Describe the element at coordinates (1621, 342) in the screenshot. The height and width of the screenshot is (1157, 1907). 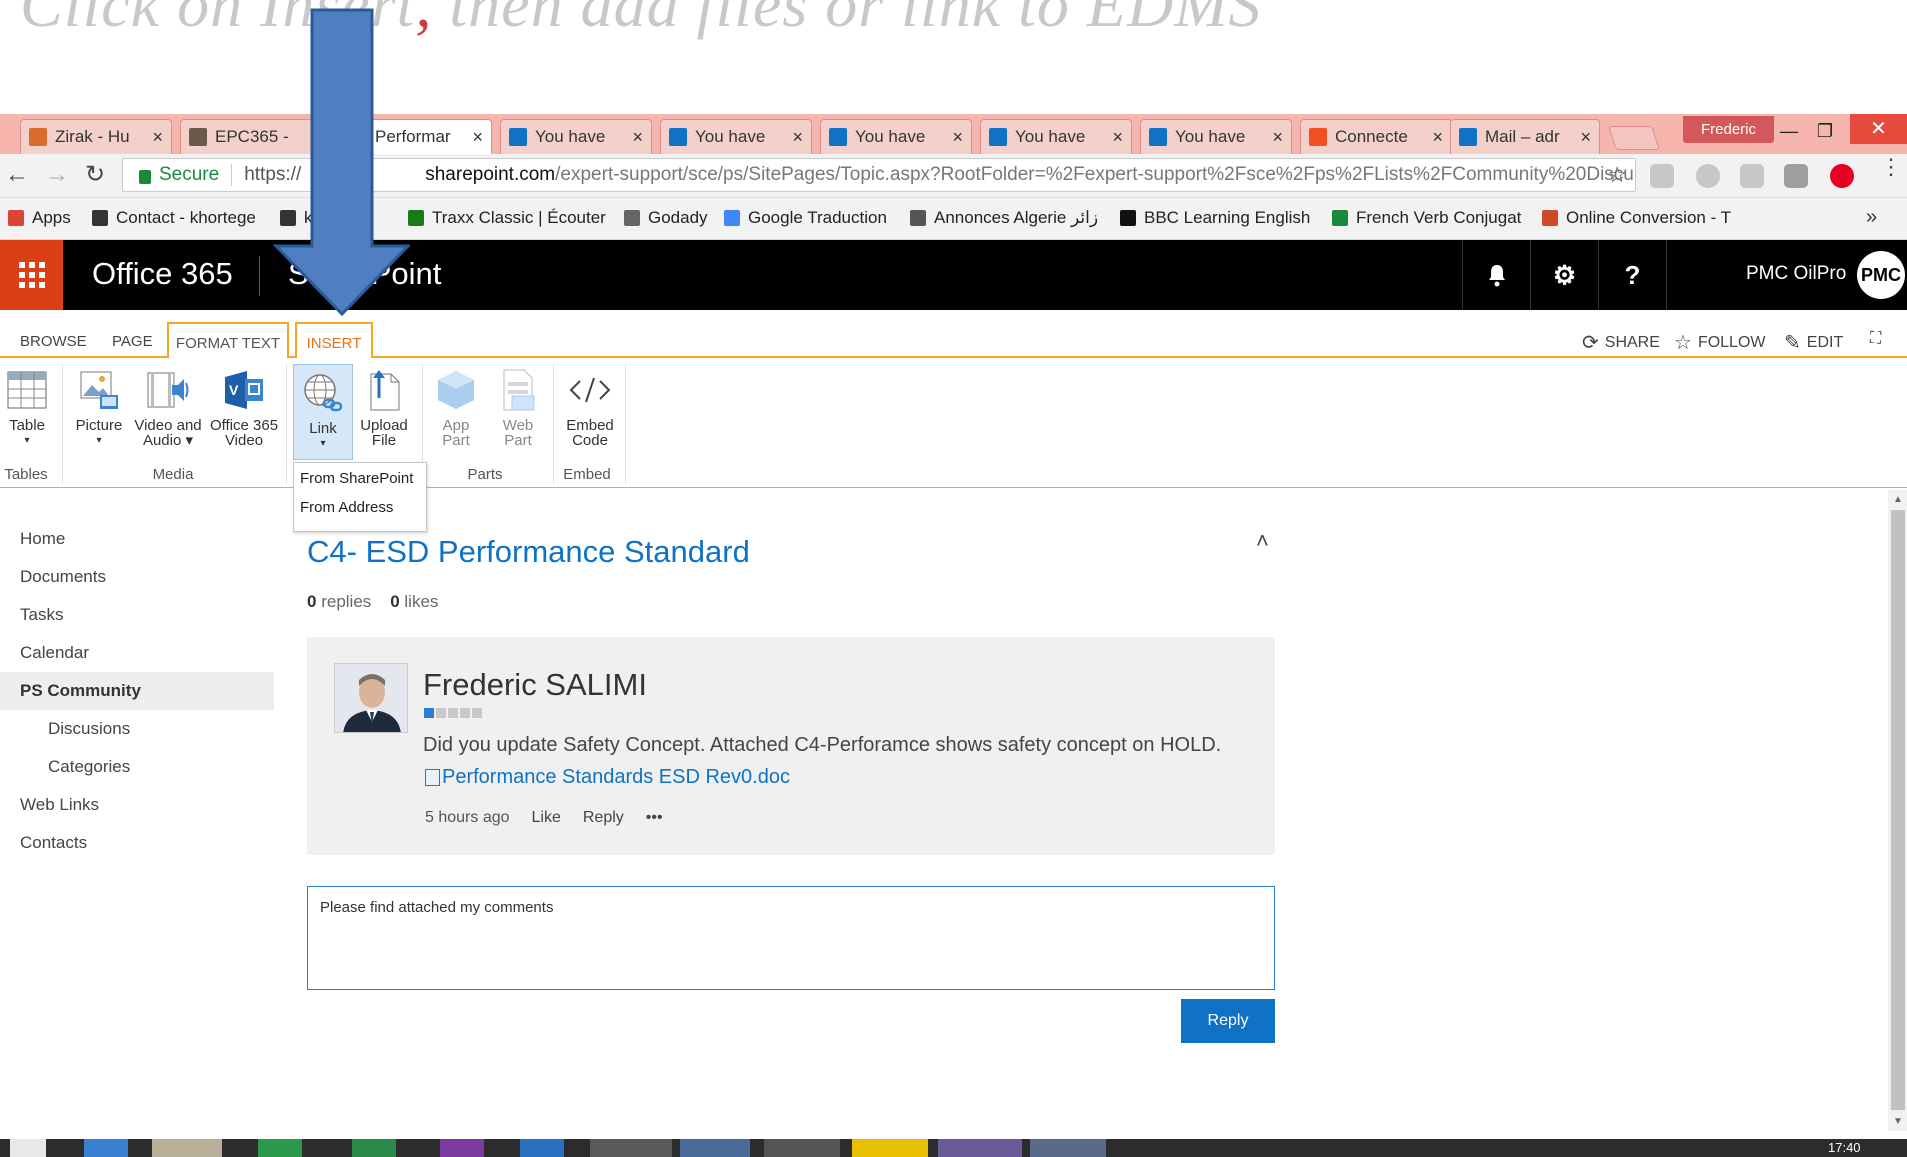
I see `share-button: ⟳ SHARE` at that location.